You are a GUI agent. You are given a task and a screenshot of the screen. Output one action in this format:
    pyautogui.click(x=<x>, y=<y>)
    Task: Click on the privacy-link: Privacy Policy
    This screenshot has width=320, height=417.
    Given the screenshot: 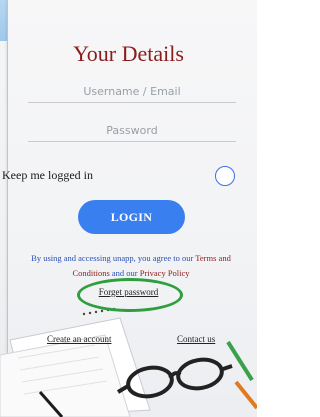 What is the action you would take?
    pyautogui.click(x=165, y=273)
    